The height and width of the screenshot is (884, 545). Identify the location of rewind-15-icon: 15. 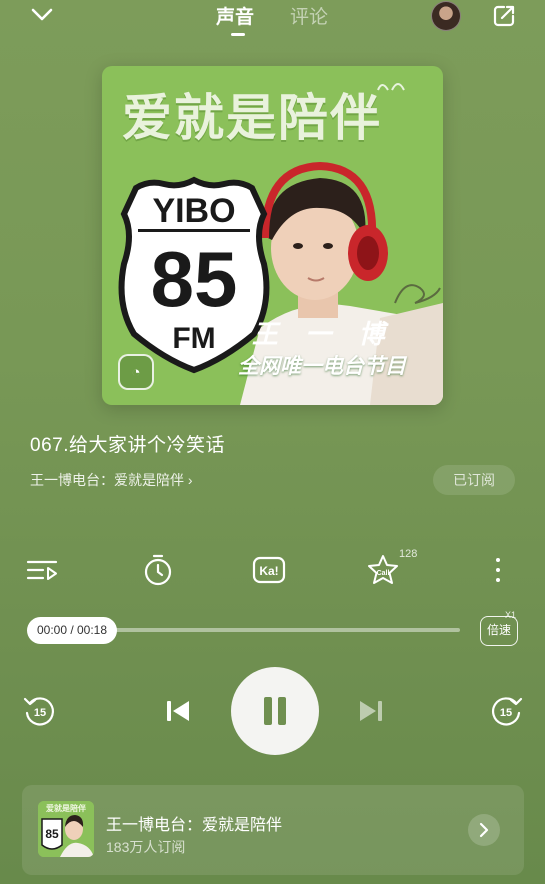
(40, 711).